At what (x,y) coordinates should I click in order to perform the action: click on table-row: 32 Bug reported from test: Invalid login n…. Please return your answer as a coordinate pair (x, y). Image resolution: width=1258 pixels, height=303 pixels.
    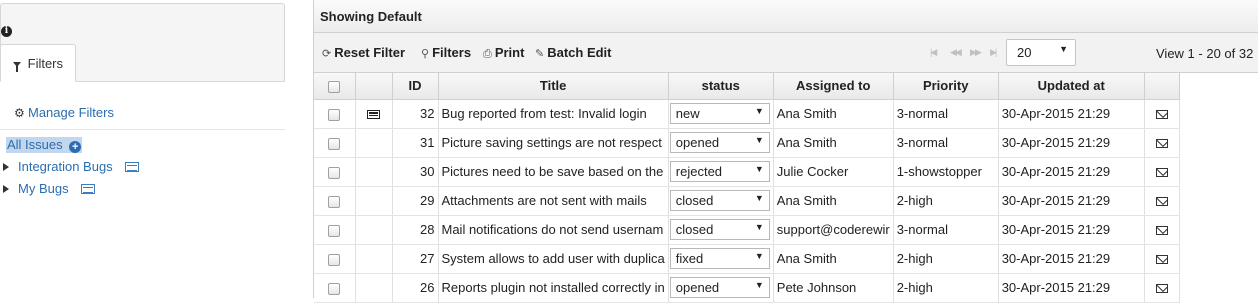
    Looking at the image, I should click on (747, 114).